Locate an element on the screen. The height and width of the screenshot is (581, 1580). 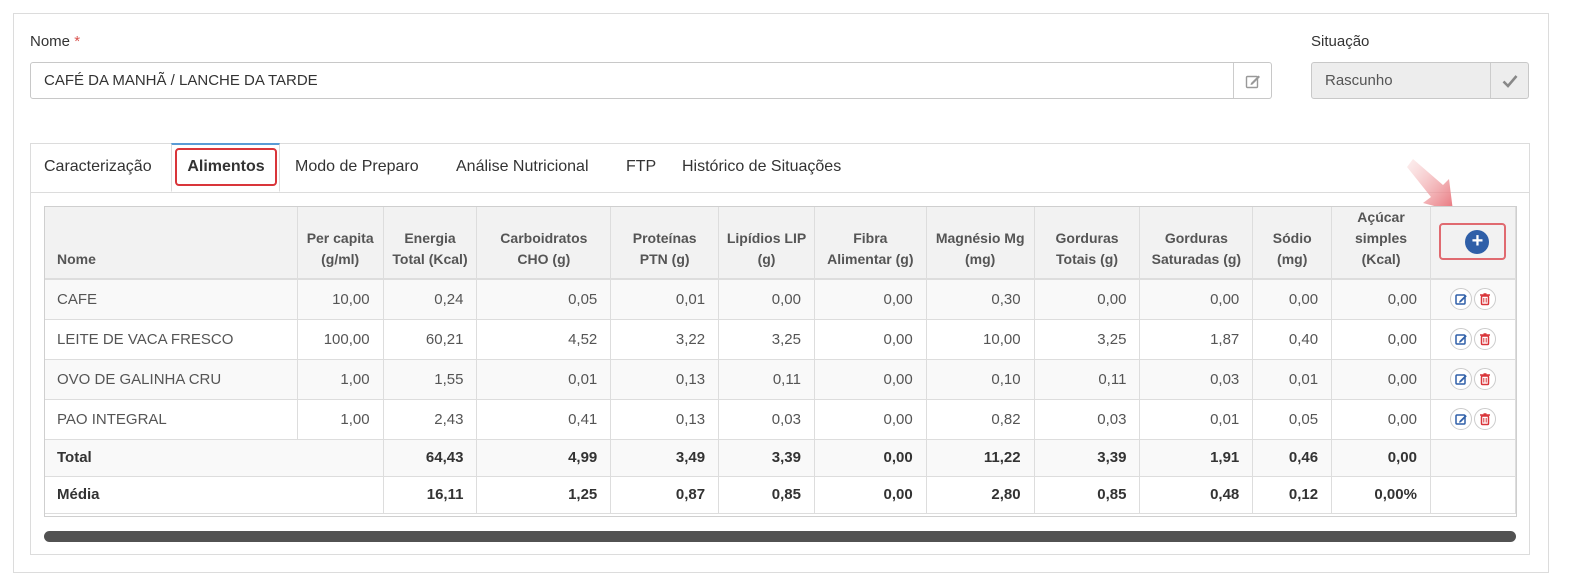
media-row-cell: 1,25 is located at coordinates (544, 495).